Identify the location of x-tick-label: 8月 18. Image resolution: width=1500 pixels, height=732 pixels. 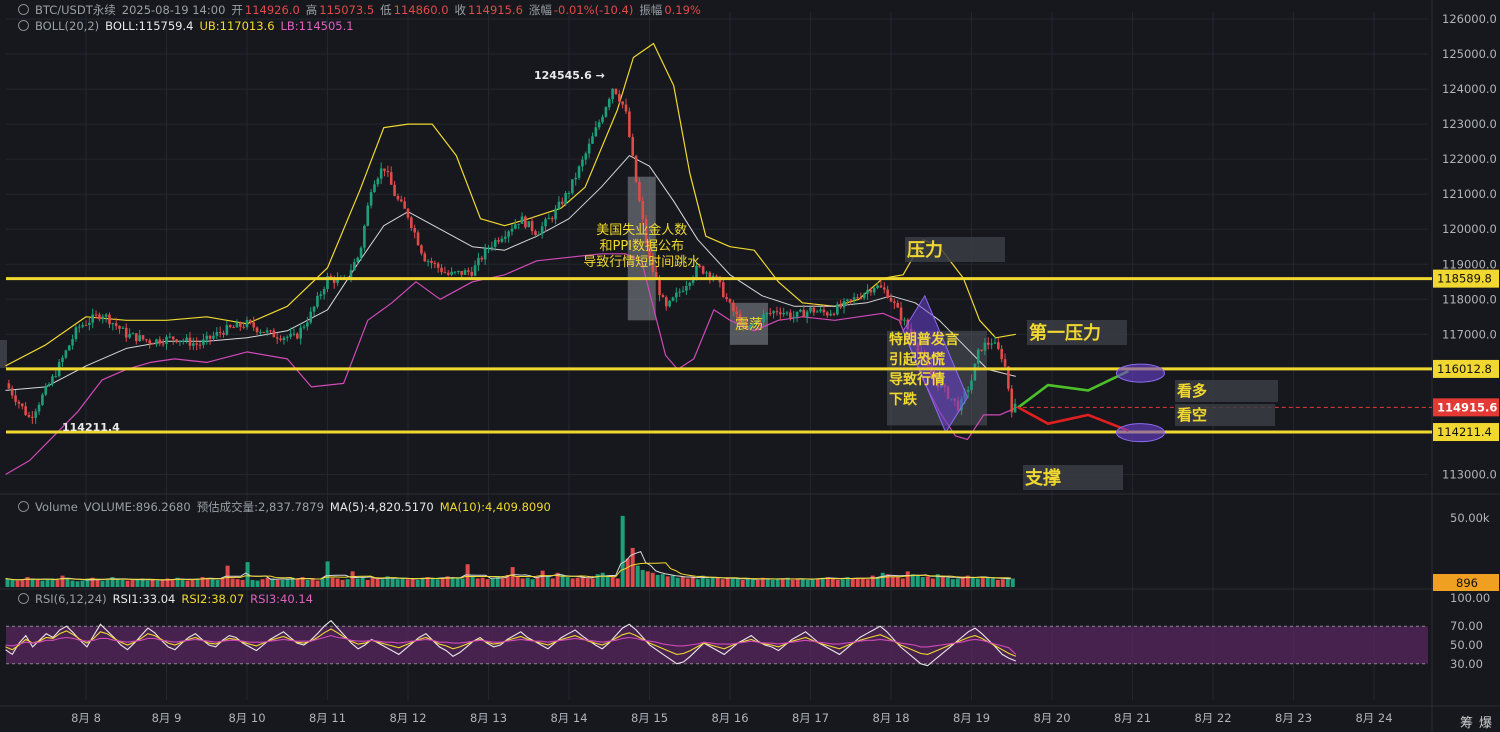
(890, 718).